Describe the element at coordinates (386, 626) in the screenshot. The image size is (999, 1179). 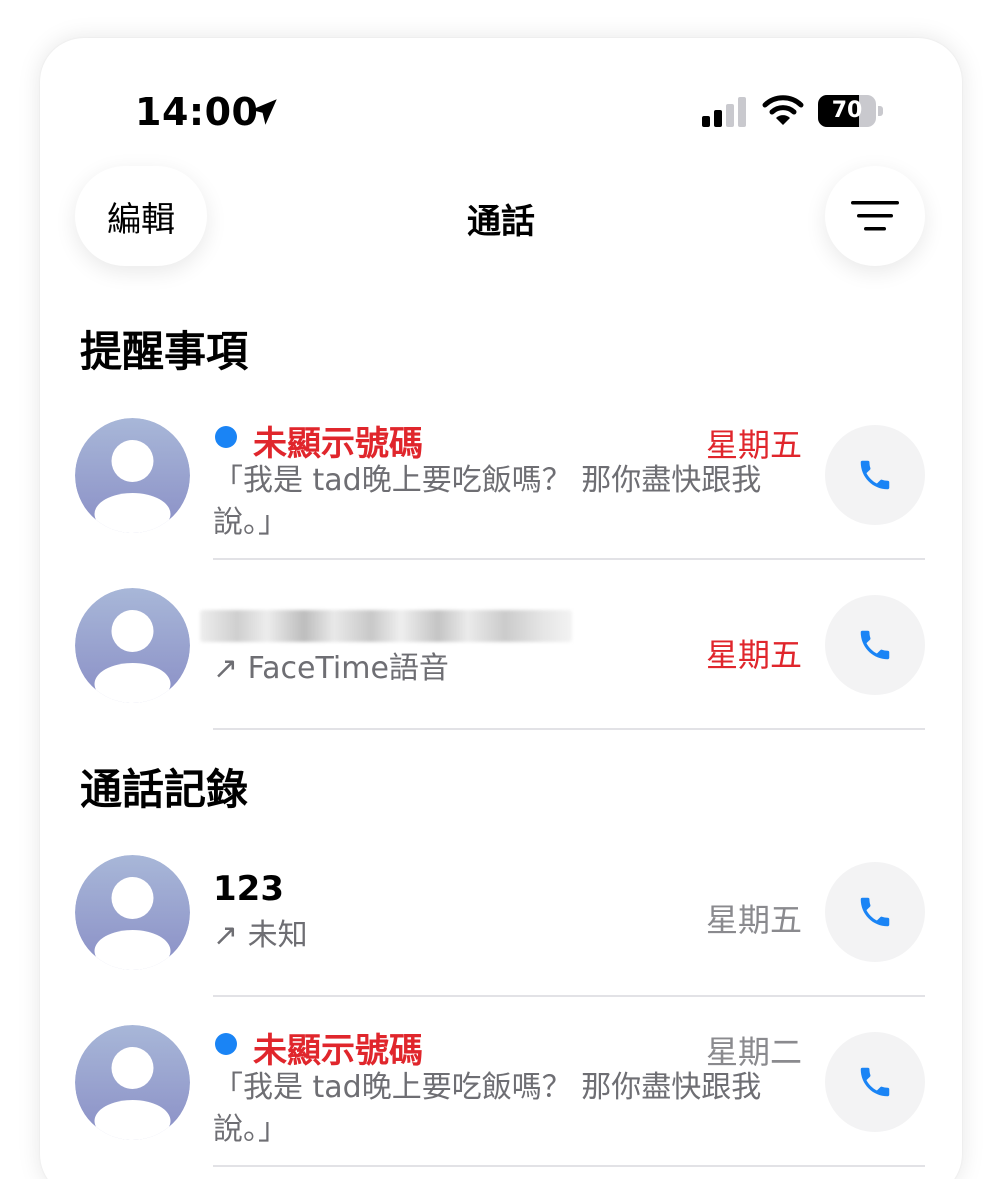
I see `redacted-phone-number` at that location.